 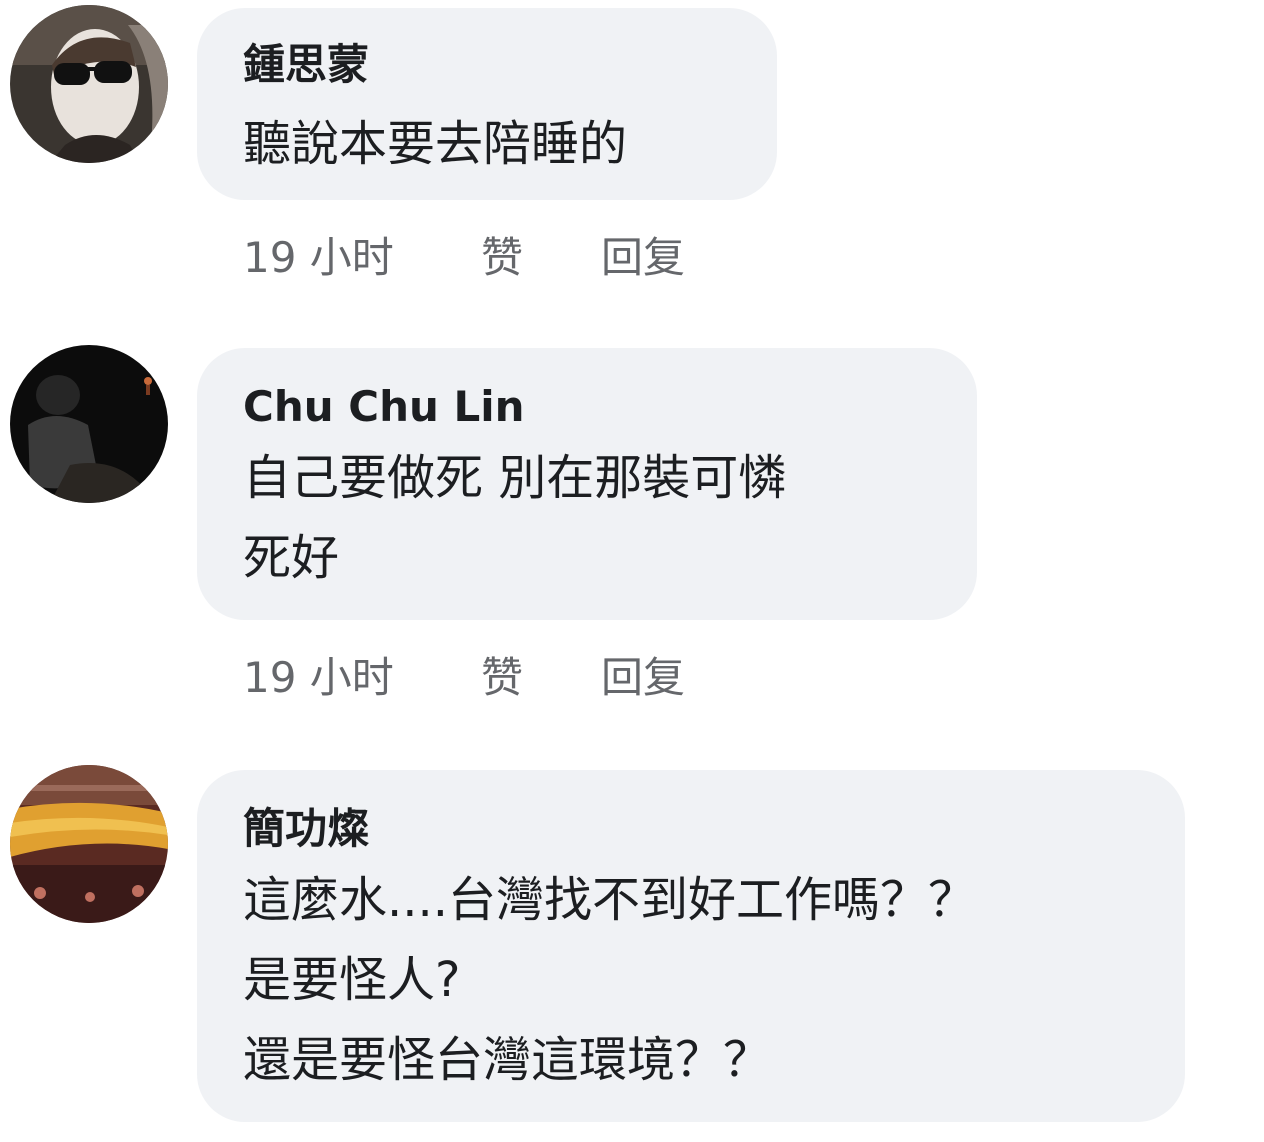 I want to click on comment-author: 鍾思蒙, so click(x=490, y=47).